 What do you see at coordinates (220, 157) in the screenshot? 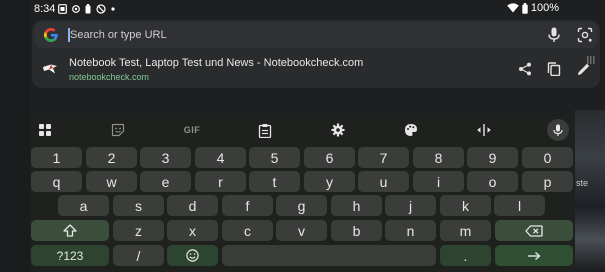
I see `key-4: 4` at bounding box center [220, 157].